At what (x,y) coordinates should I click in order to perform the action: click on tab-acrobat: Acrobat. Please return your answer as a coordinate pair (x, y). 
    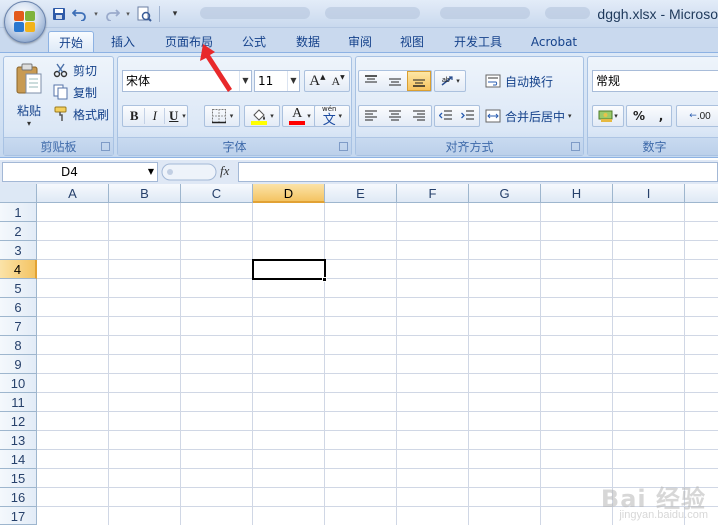
    Looking at the image, I should click on (554, 42).